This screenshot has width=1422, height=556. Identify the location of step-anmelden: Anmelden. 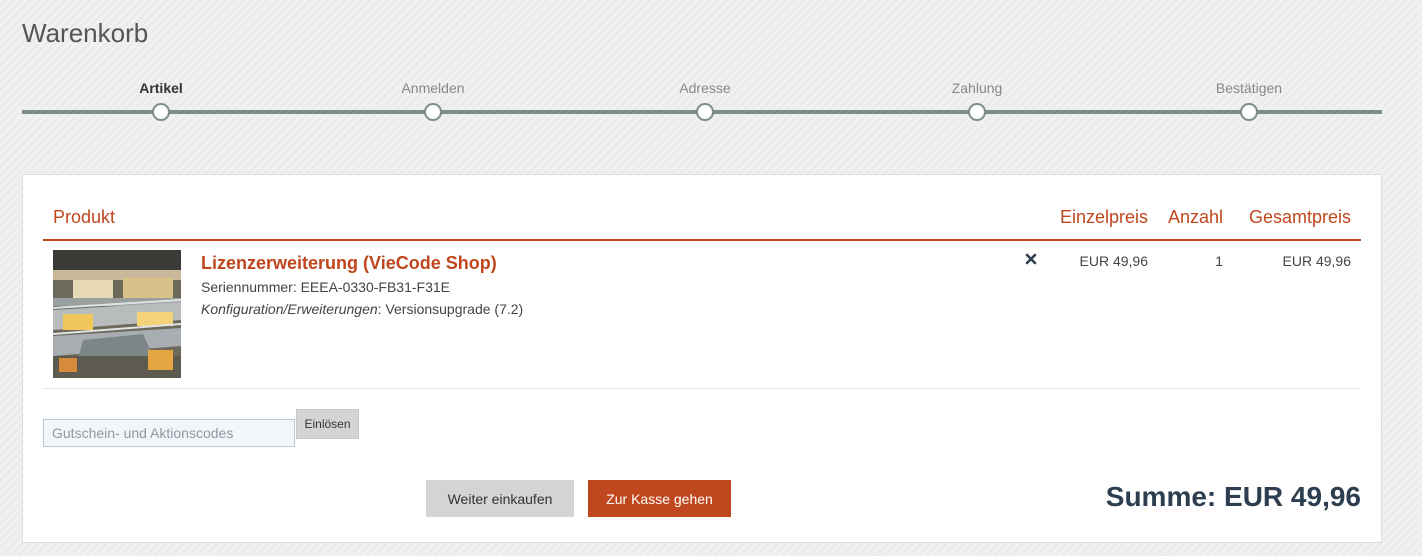
(433, 99).